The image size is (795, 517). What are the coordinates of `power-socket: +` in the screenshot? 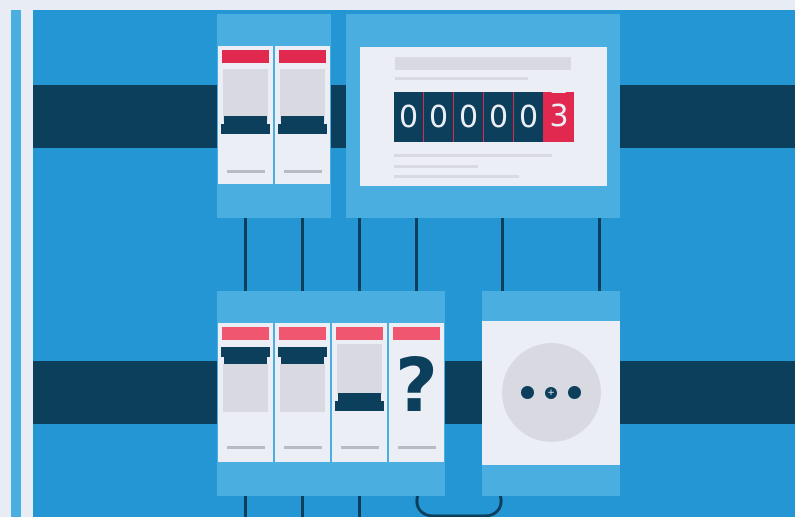 It's located at (551, 392).